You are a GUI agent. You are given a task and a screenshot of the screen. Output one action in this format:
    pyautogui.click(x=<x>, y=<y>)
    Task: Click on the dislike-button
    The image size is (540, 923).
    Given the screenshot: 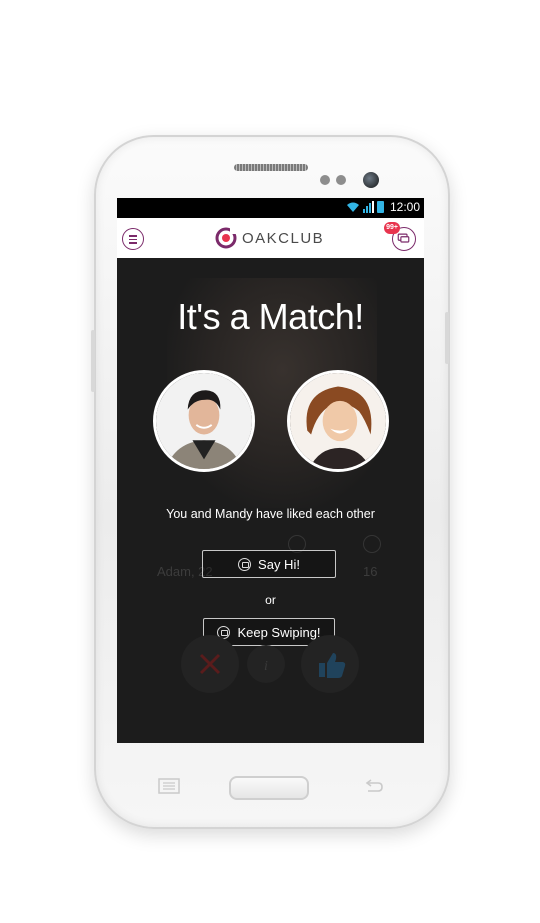 What is the action you would take?
    pyautogui.click(x=210, y=664)
    